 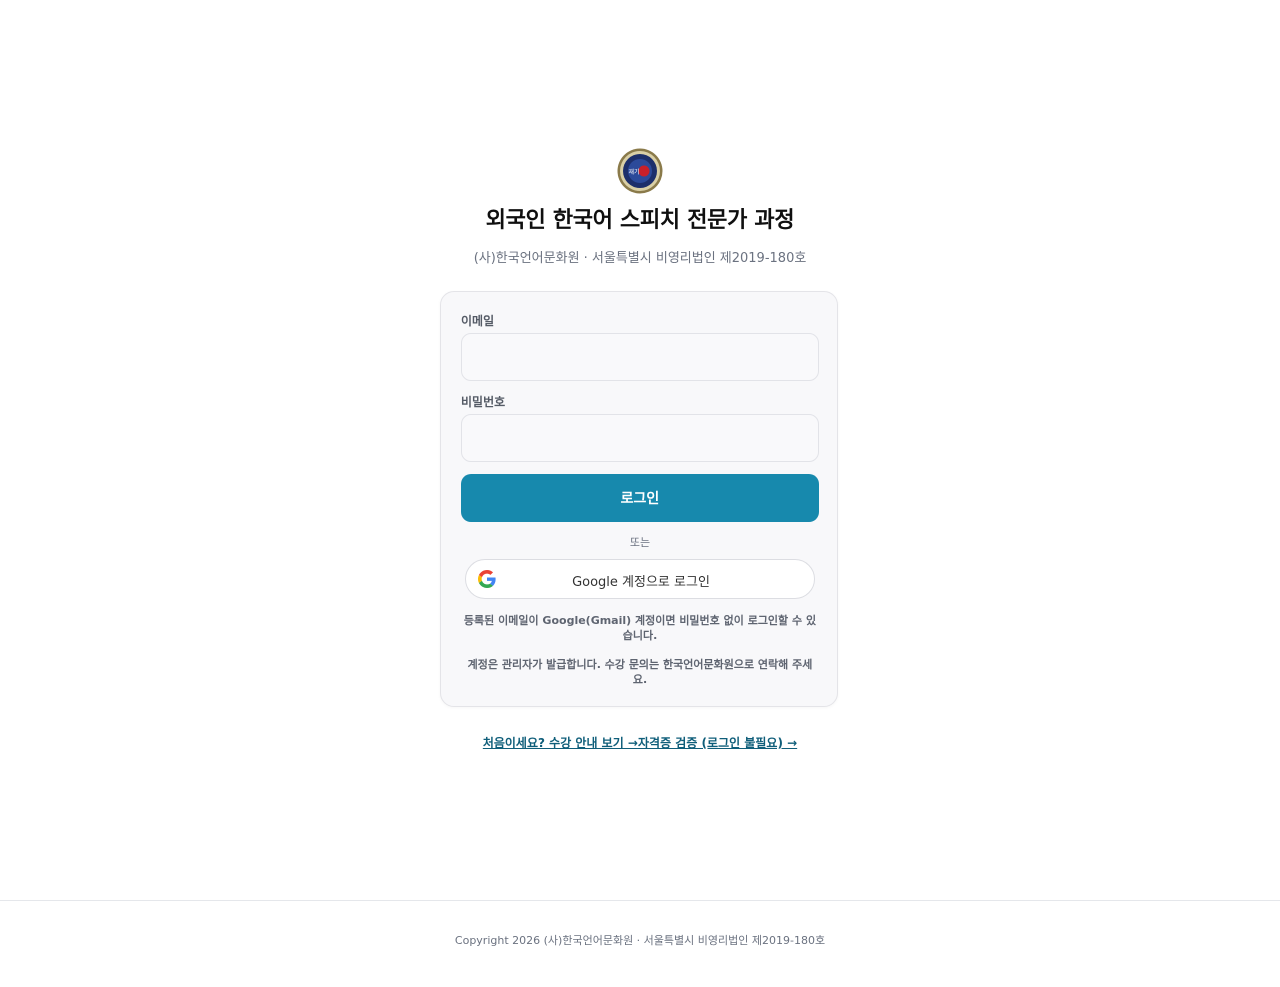 I want to click on bottom-links: 처음이세요? 수강 안내 보기 →자격증 검증 (로그인 불필요) →, so click(x=640, y=742).